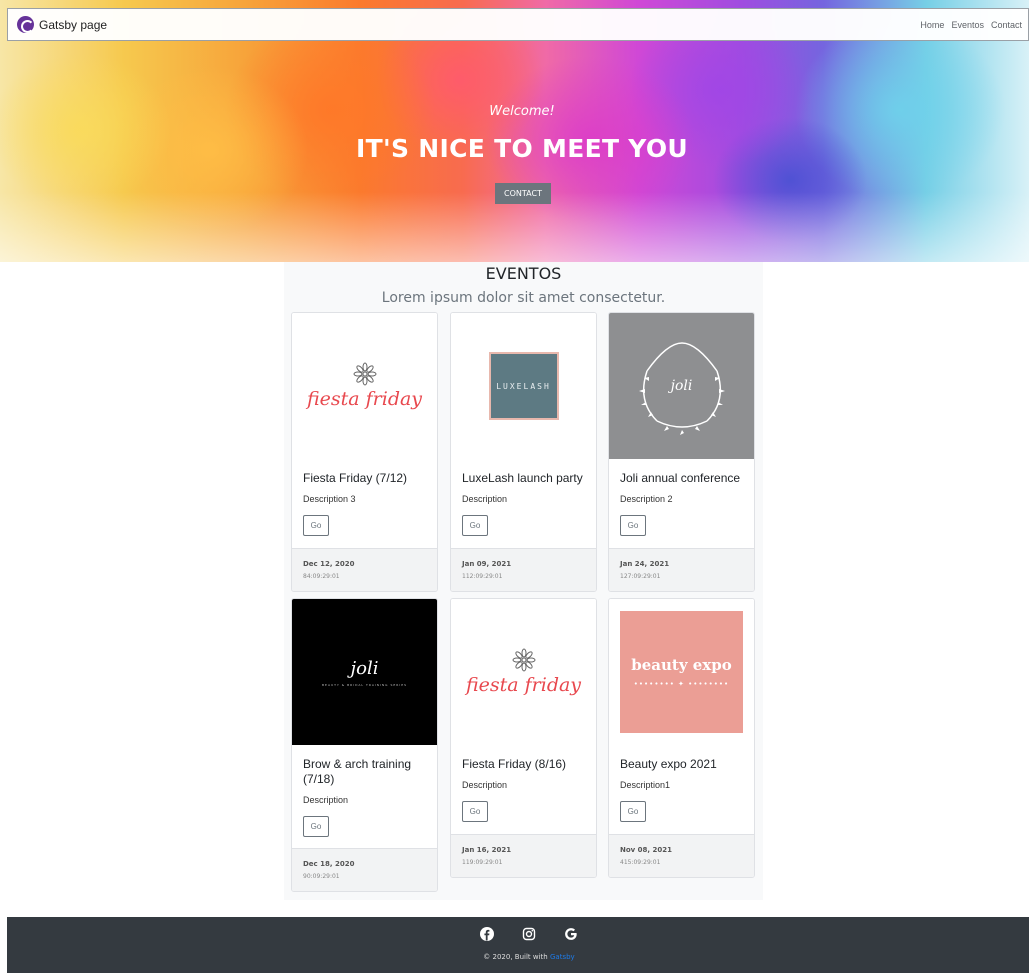 This screenshot has width=1029, height=973. What do you see at coordinates (518, 934) in the screenshot?
I see `social-links` at bounding box center [518, 934].